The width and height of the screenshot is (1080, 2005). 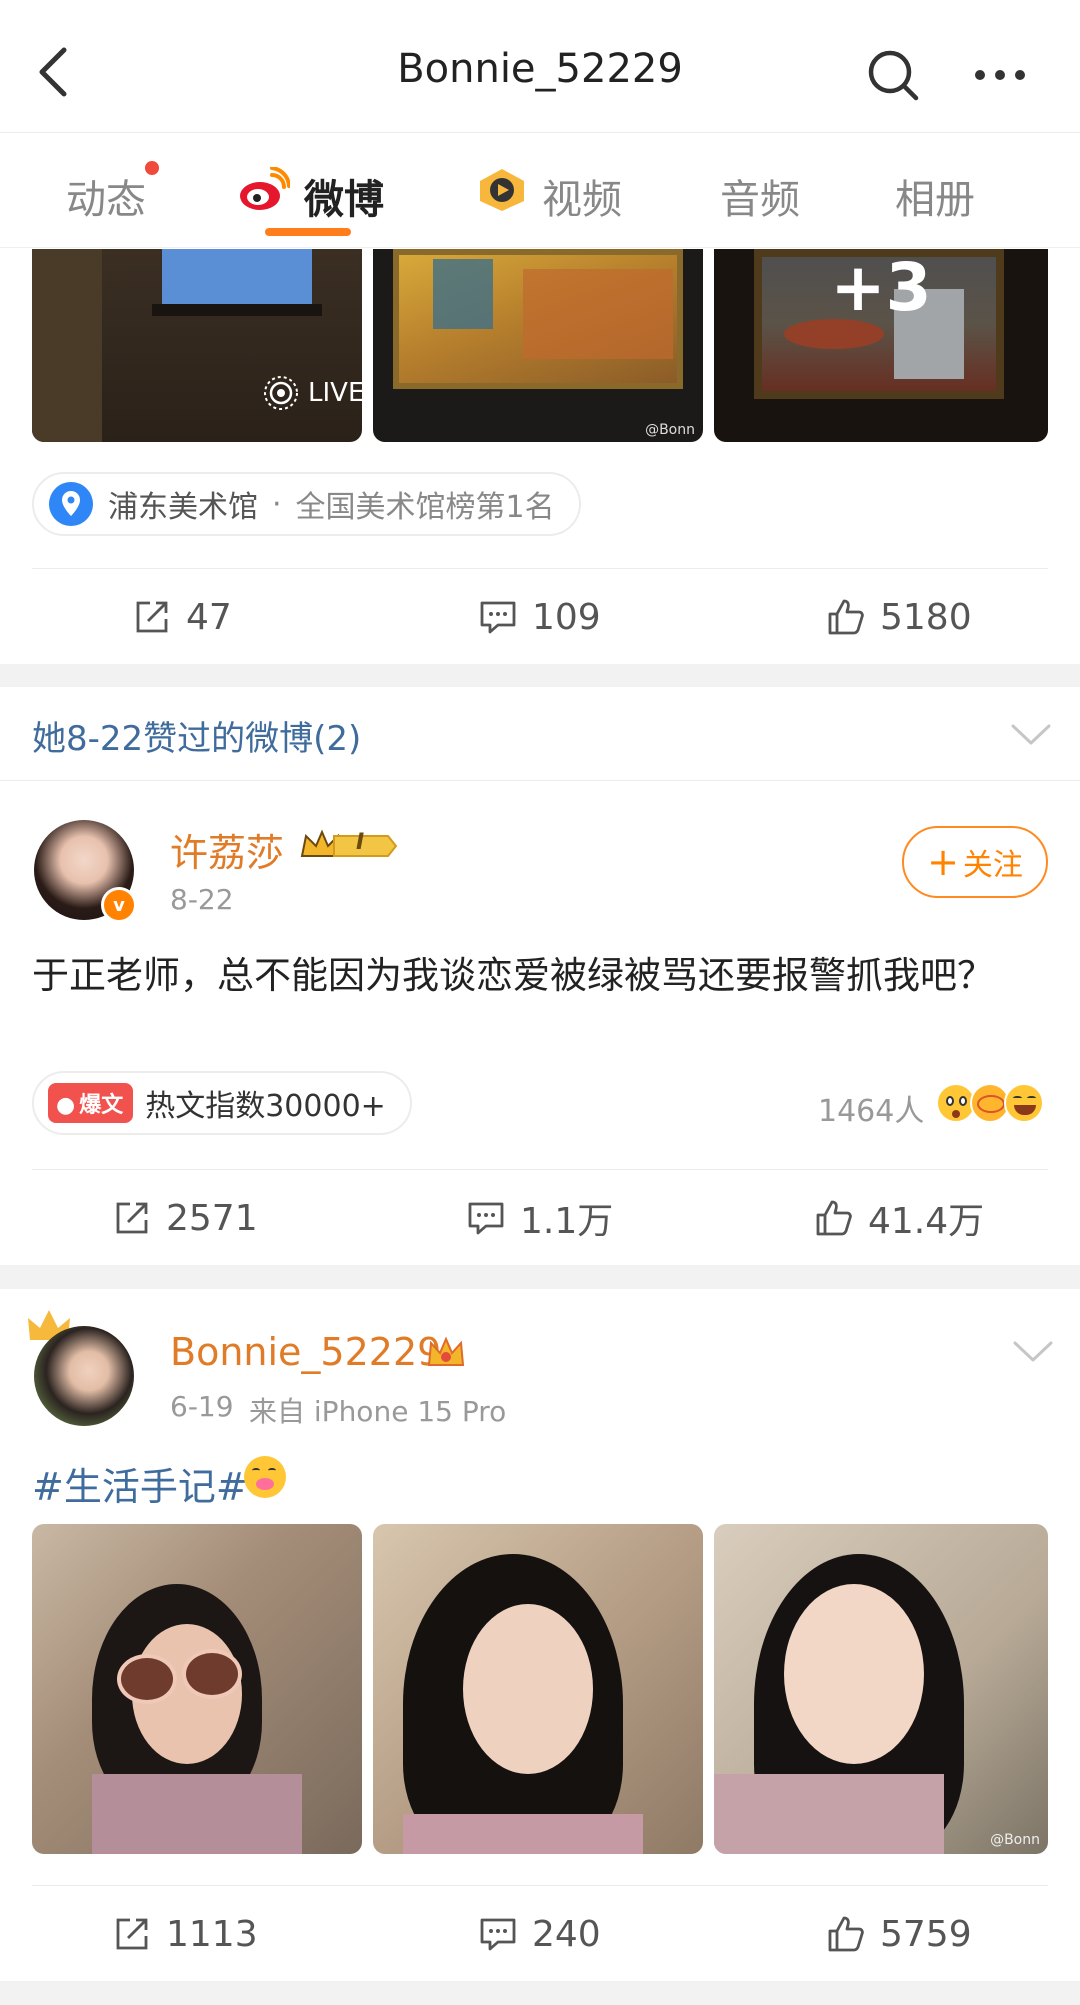 I want to click on post-source: 来自 iPhone 15 Pro, so click(x=378, y=1411).